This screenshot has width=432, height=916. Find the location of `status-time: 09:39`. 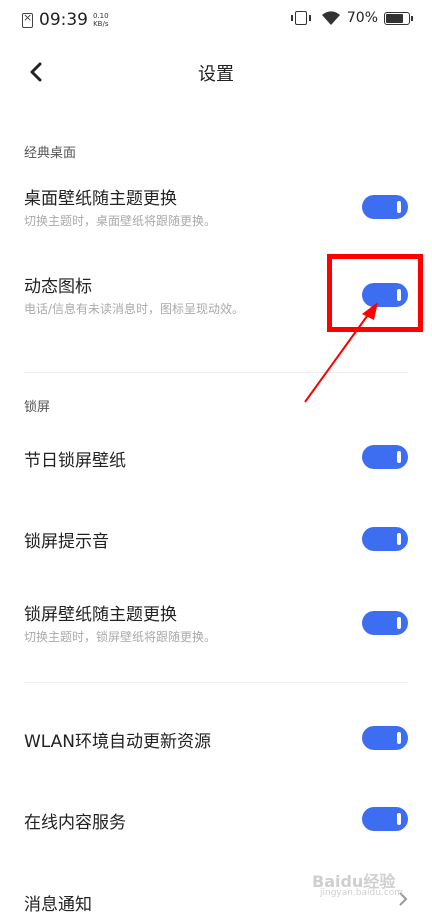

status-time: 09:39 is located at coordinates (63, 20).